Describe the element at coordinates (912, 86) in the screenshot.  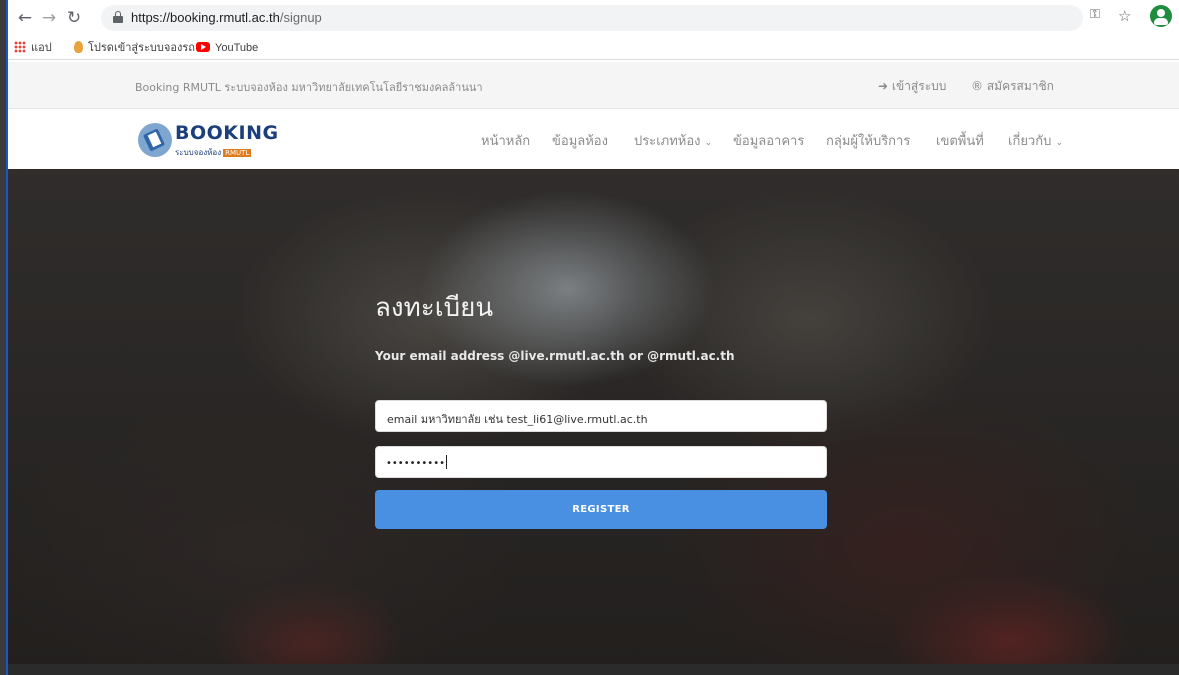
I see `login-link: ➜ เข้าสู่ระบบ` at that location.